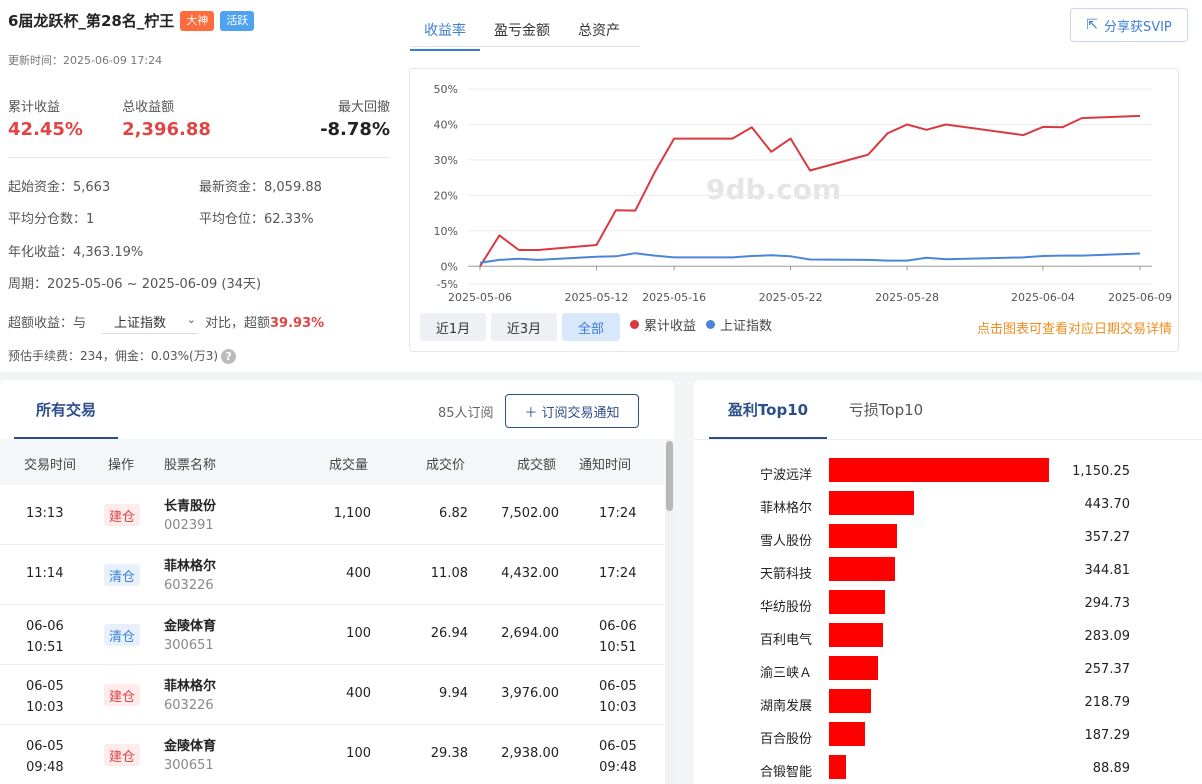  What do you see at coordinates (739, 324) in the screenshot?
I see `legend-index: 上证指数` at bounding box center [739, 324].